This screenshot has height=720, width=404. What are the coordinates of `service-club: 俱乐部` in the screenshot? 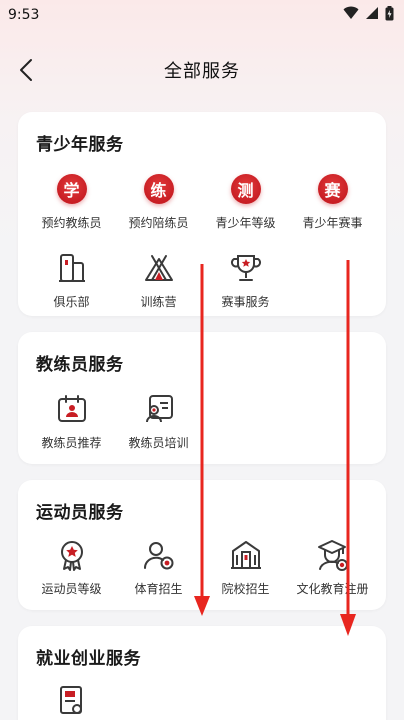 It's located at (71, 280).